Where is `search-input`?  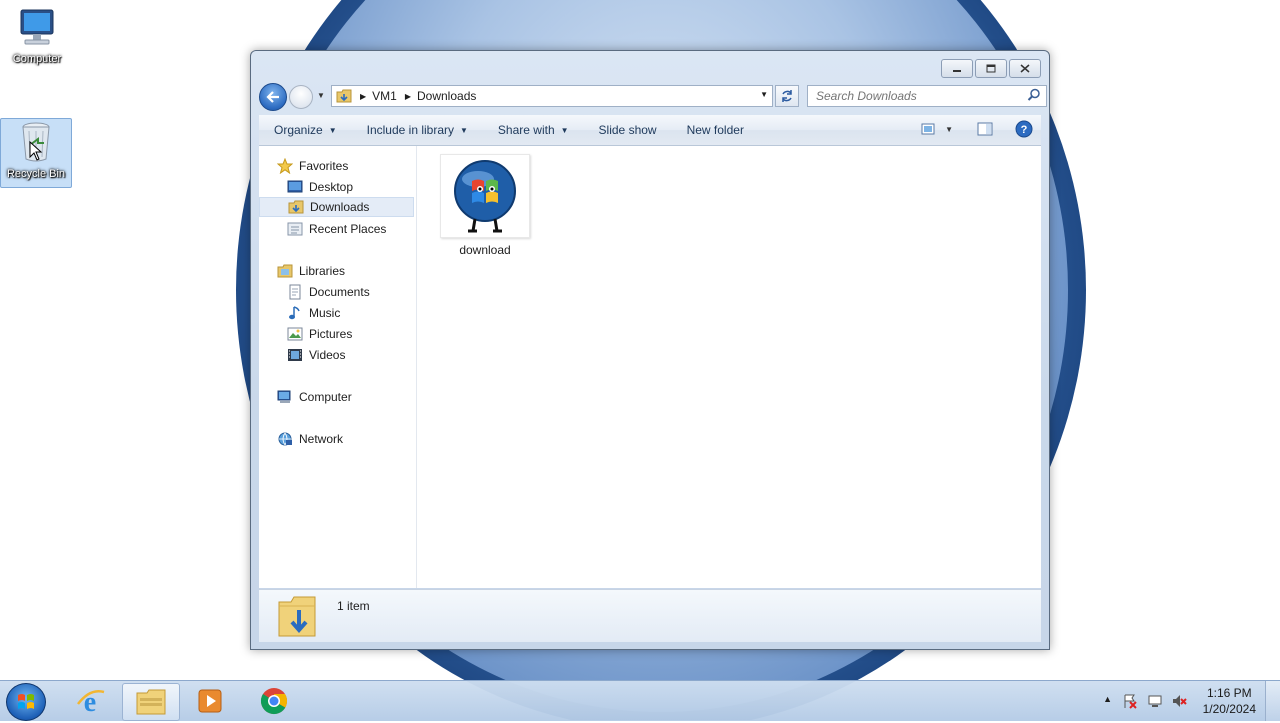 search-input is located at coordinates (921, 96).